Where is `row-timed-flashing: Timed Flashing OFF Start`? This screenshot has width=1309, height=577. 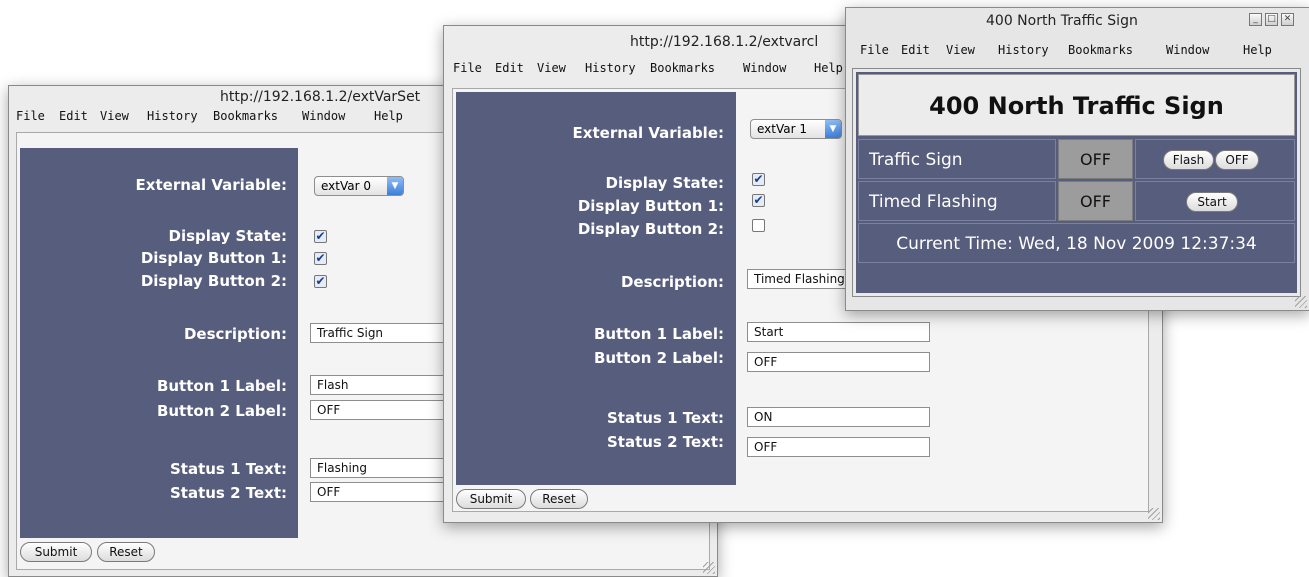 row-timed-flashing: Timed Flashing OFF Start is located at coordinates (1076, 201).